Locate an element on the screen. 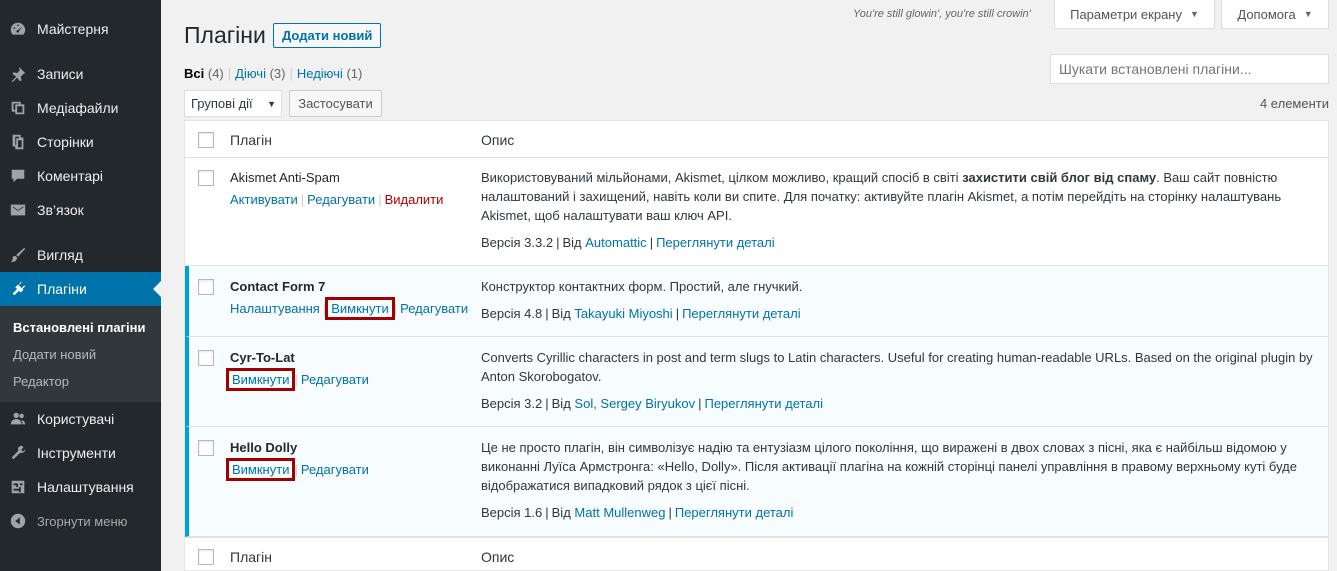 The width and height of the screenshot is (1337, 571). bulk-actions-value: Групові дії is located at coordinates (222, 103).